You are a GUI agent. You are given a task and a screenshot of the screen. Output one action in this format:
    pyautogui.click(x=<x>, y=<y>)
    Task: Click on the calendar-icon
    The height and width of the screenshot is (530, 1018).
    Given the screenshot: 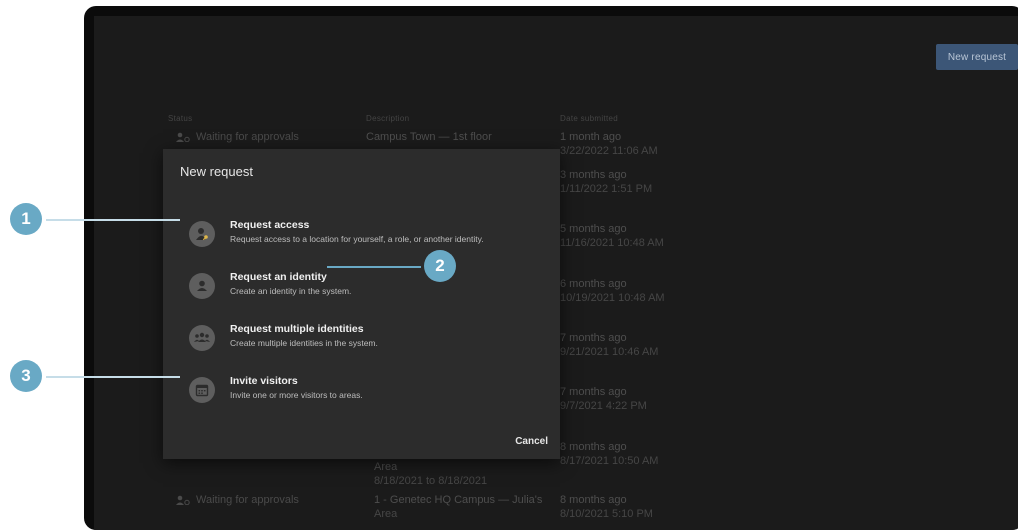 What is the action you would take?
    pyautogui.click(x=202, y=390)
    